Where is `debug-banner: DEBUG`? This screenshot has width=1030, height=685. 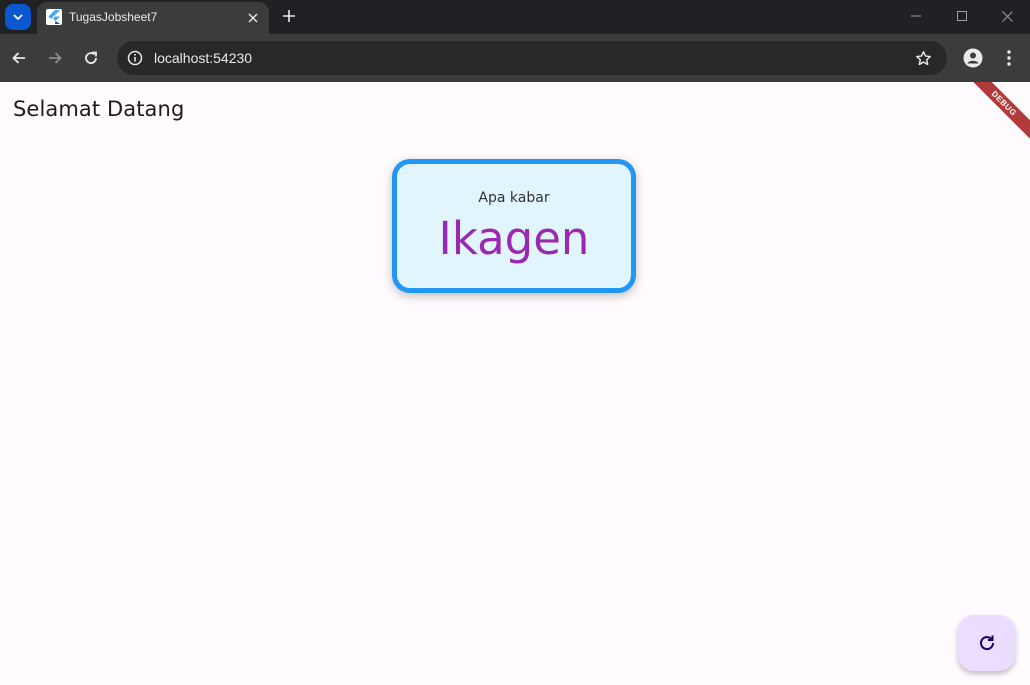 debug-banner: DEBUG is located at coordinates (993, 116).